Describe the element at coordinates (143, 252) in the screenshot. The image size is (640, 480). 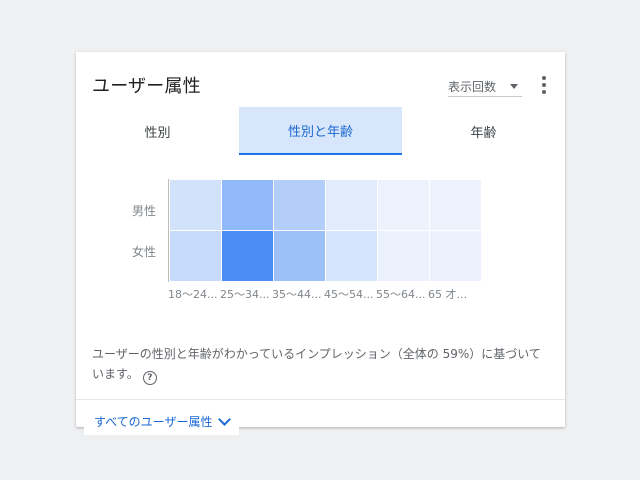
I see `row-label-female: 女性` at that location.